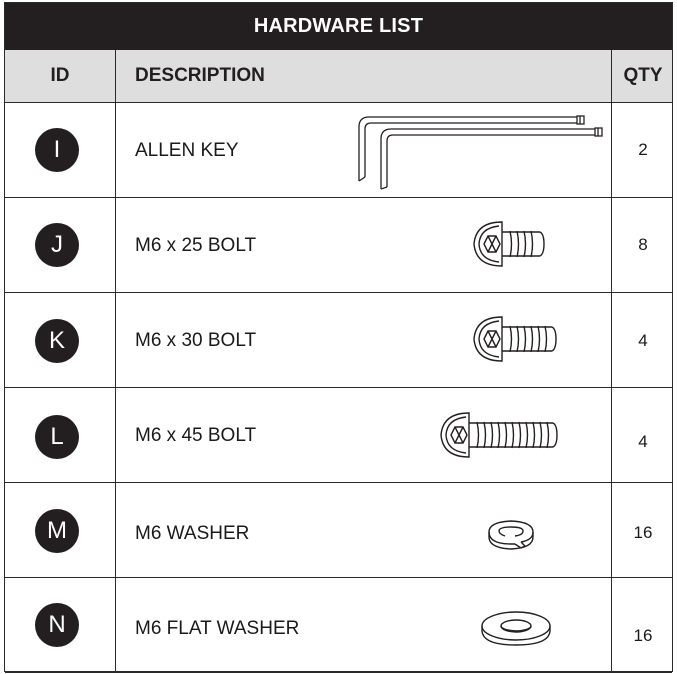 The height and width of the screenshot is (674, 677). What do you see at coordinates (516, 629) in the screenshot?
I see `flat-washer-icon` at bounding box center [516, 629].